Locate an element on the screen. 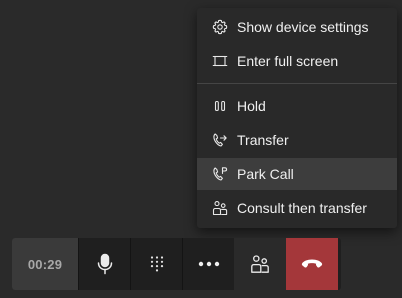 The width and height of the screenshot is (402, 298). dialpad-button is located at coordinates (156, 264).